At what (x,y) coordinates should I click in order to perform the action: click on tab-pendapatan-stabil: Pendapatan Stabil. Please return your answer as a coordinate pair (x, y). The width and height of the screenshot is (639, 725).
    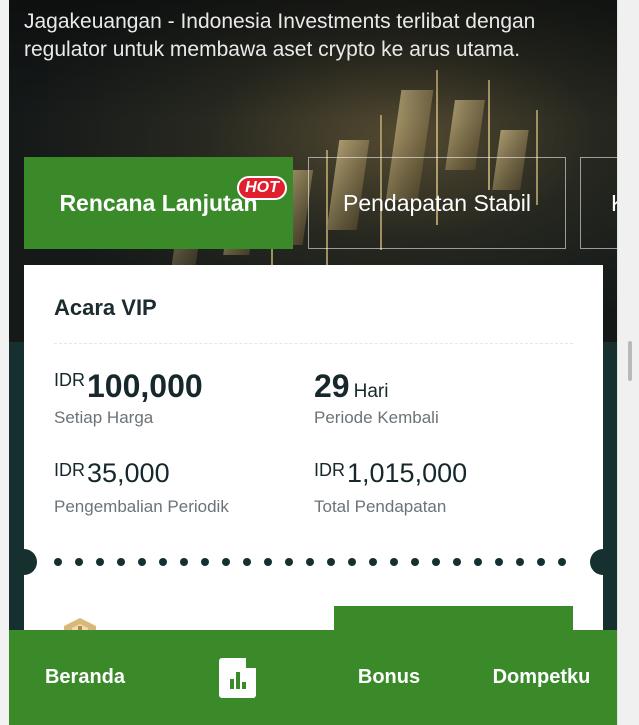
    Looking at the image, I should click on (437, 203).